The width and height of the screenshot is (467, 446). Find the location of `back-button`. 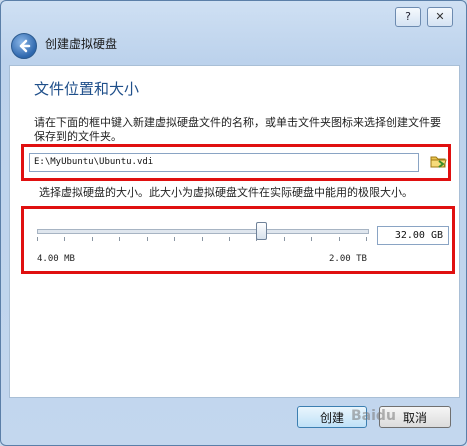

back-button is located at coordinates (24, 46).